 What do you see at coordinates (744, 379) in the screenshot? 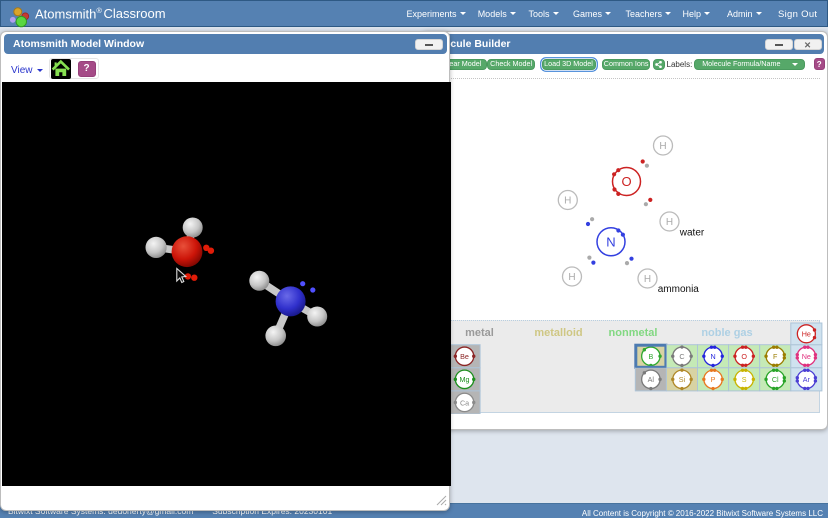
I see `svg-text: S` at bounding box center [744, 379].